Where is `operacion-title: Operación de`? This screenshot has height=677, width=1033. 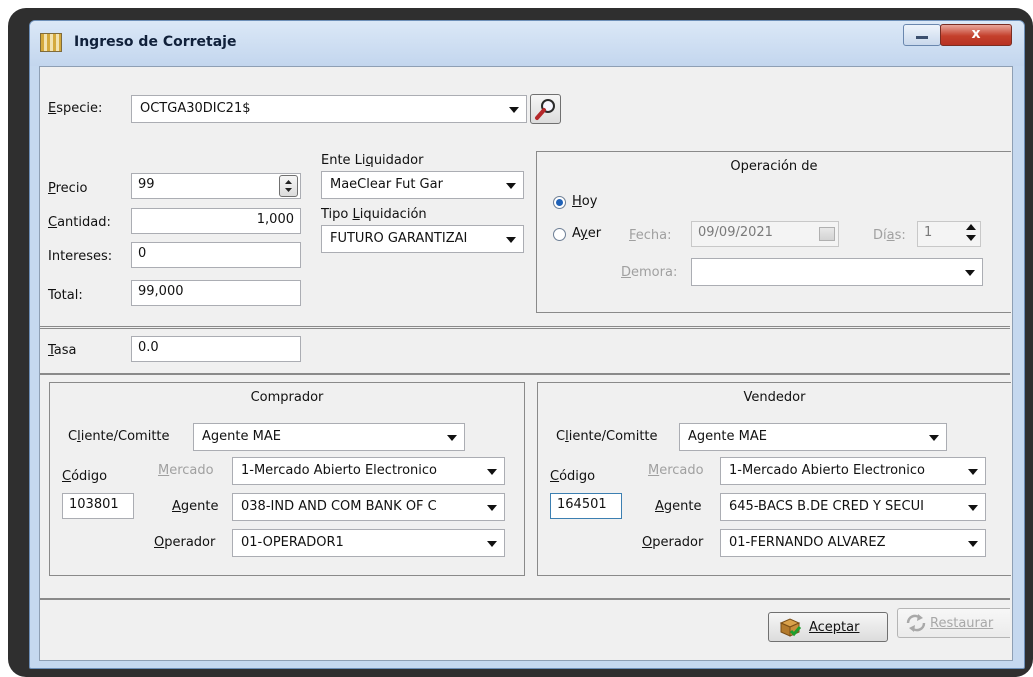
operacion-title: Operación de is located at coordinates (774, 166).